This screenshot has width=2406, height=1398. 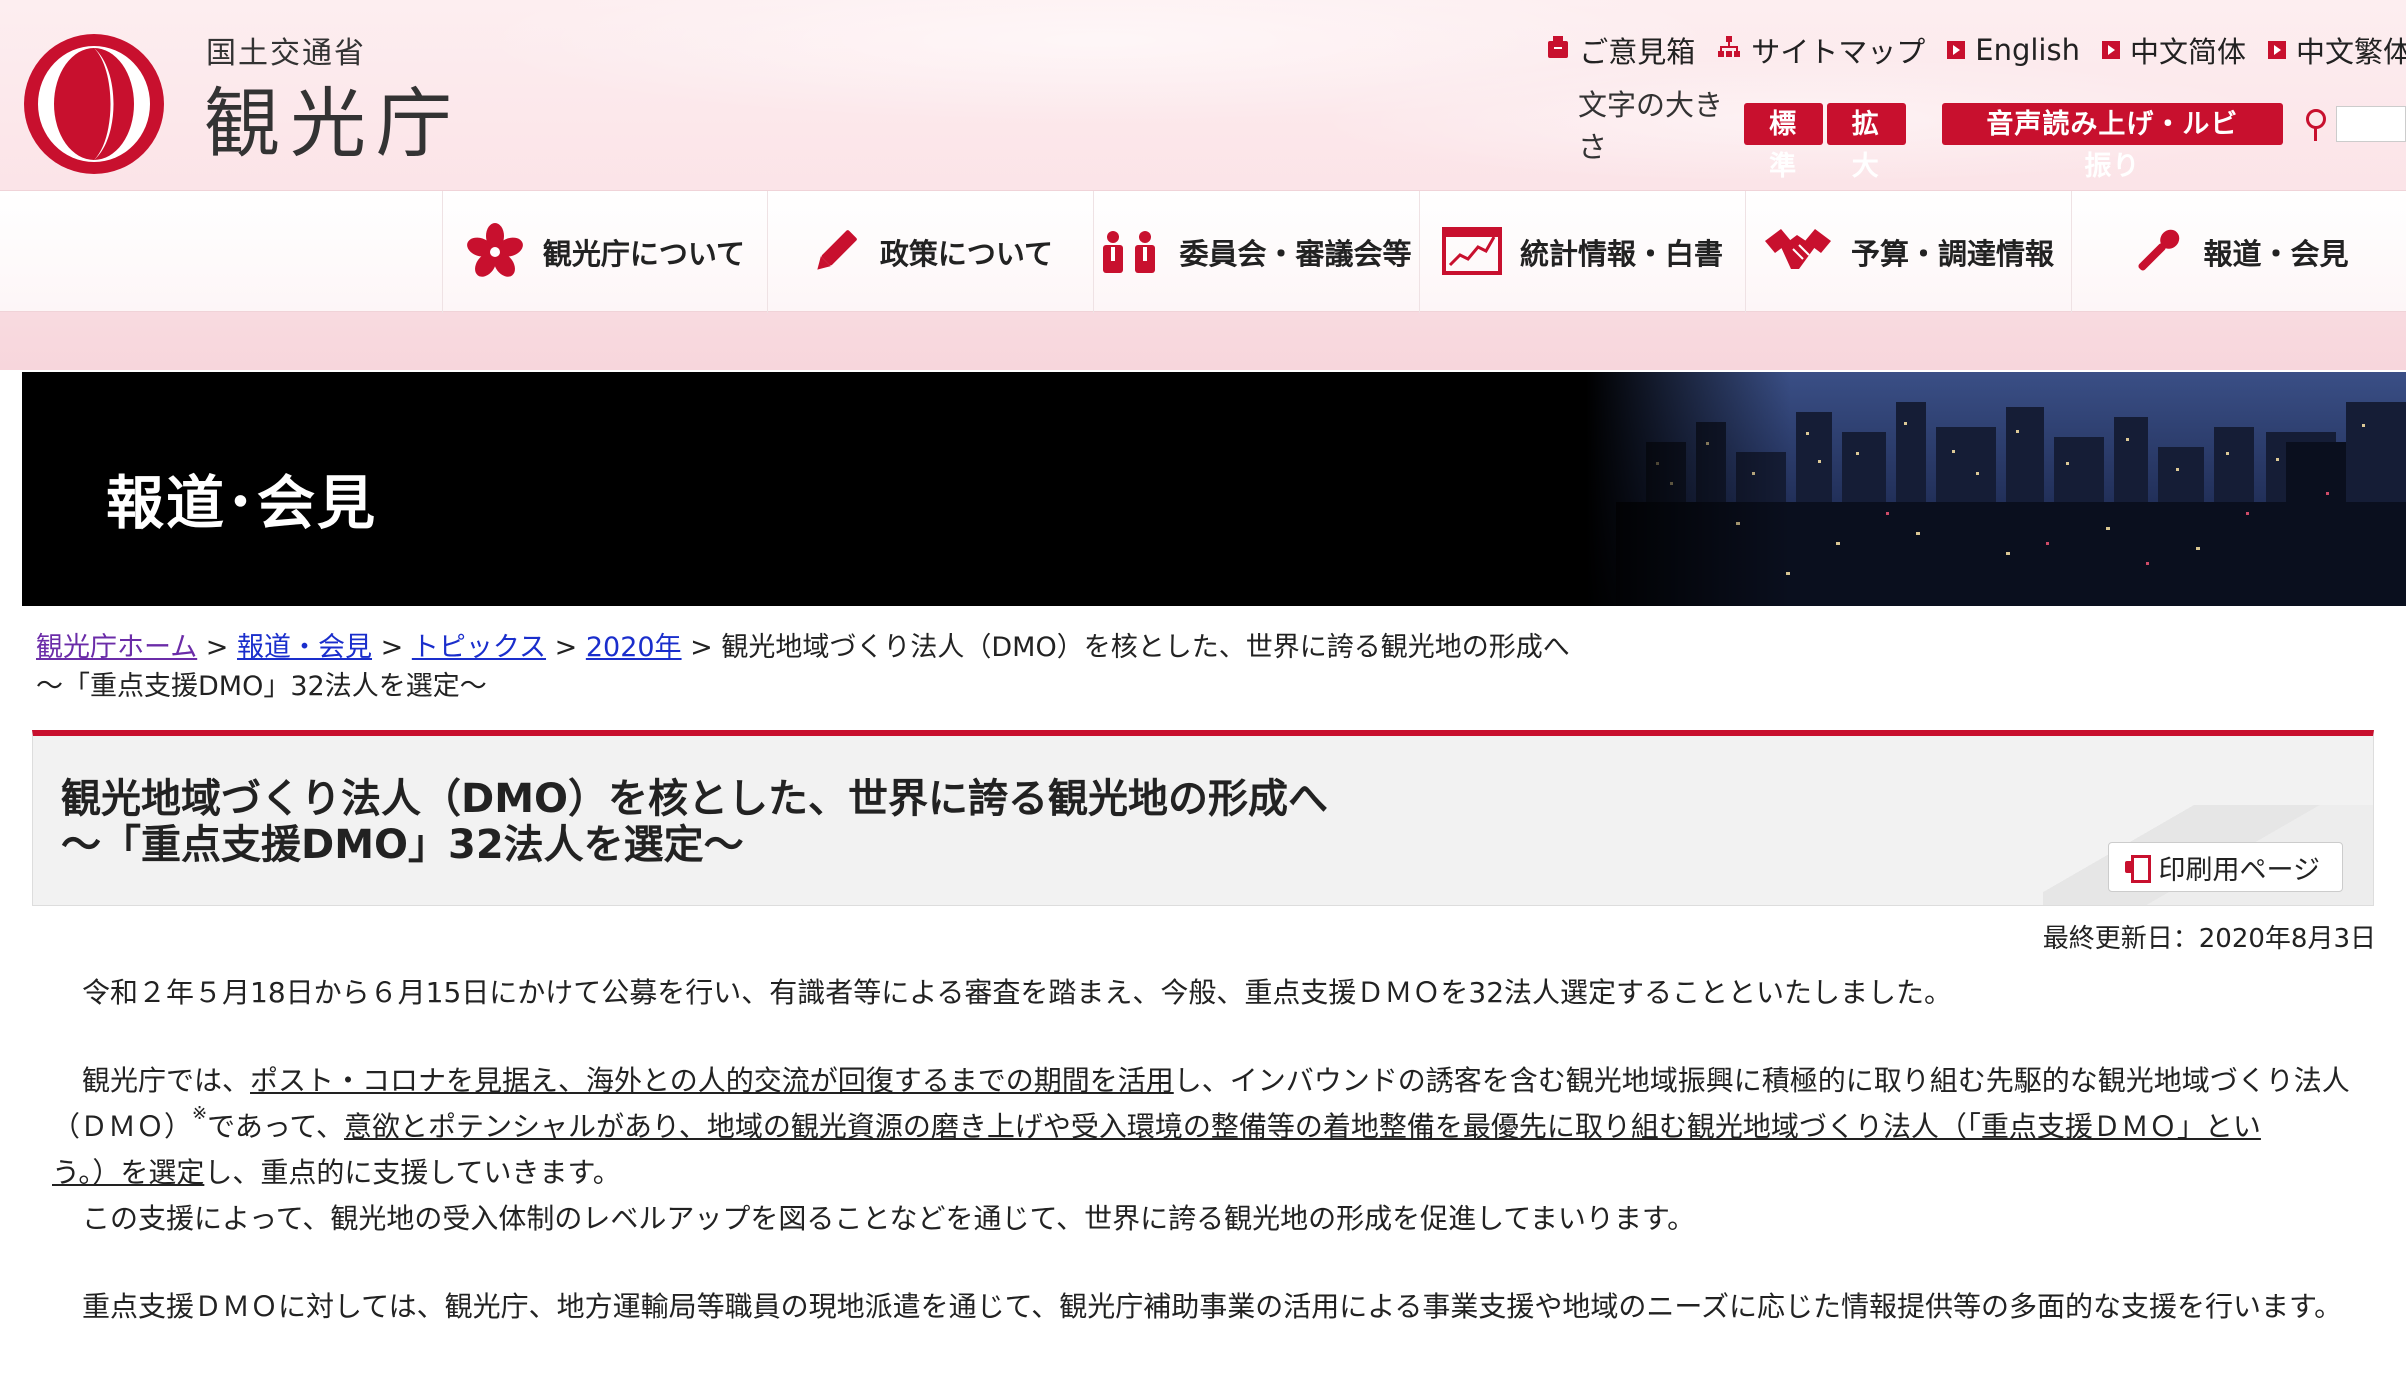 I want to click on breadcrumb-current: 観光地域づくり法人（DMO）を核とした、世界に誇る観光地の形成へ, so click(x=1145, y=647).